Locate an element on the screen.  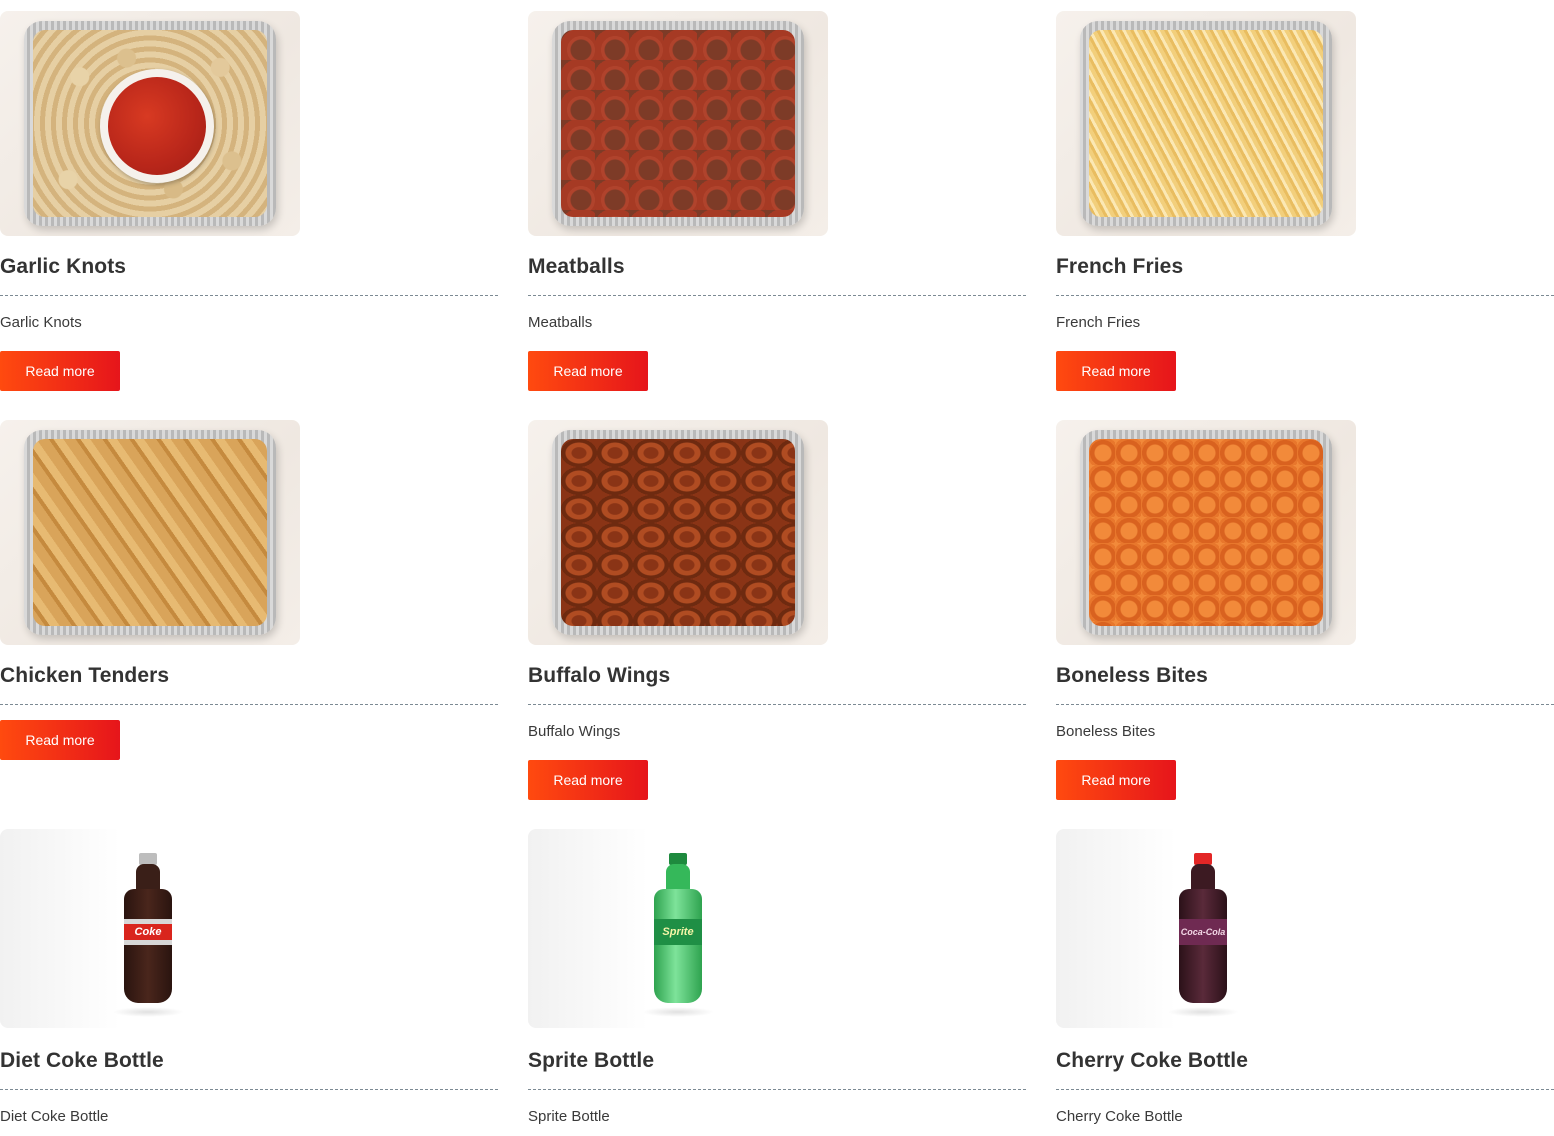
bottle-label: Sprite is located at coordinates (678, 932).